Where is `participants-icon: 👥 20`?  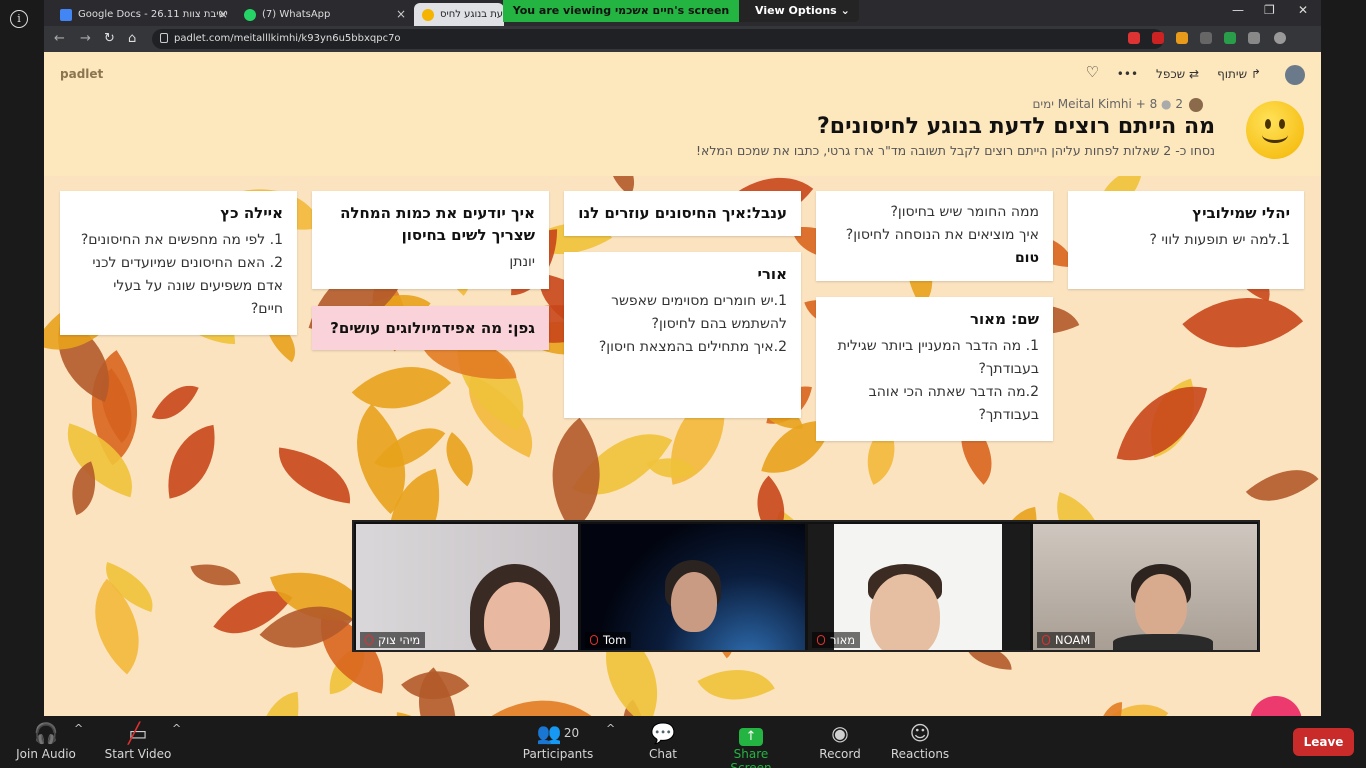 participants-icon: 👥 20 is located at coordinates (558, 733).